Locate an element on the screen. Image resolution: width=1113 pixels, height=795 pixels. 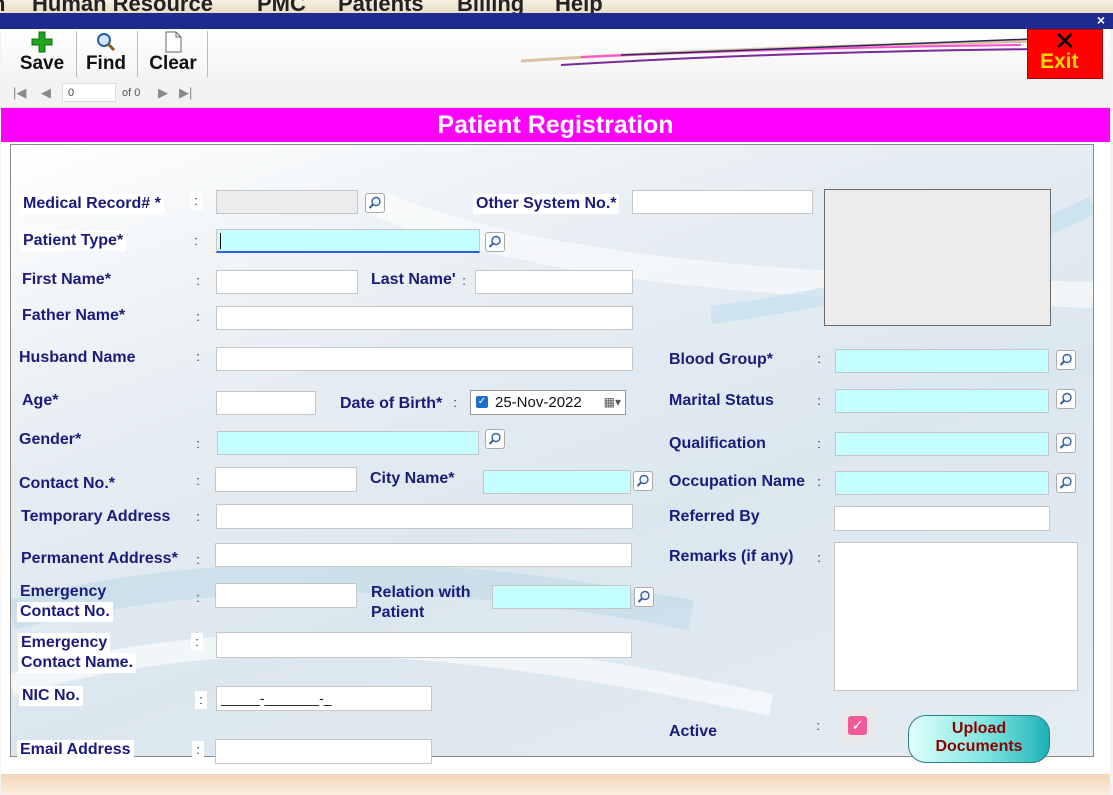
occupation-name-label: Occupation Name is located at coordinates (737, 481).